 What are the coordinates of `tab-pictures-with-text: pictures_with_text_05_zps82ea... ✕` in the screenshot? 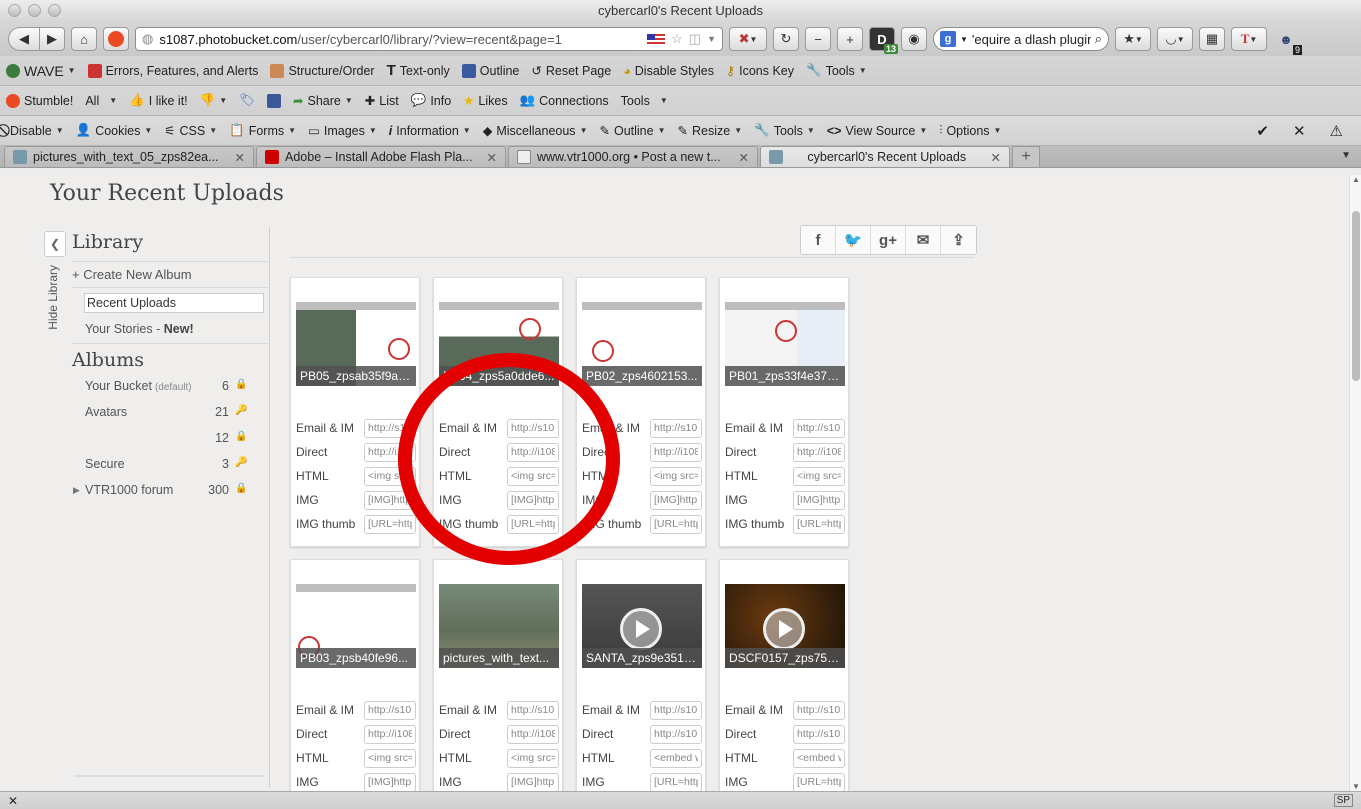 It's located at (129, 156).